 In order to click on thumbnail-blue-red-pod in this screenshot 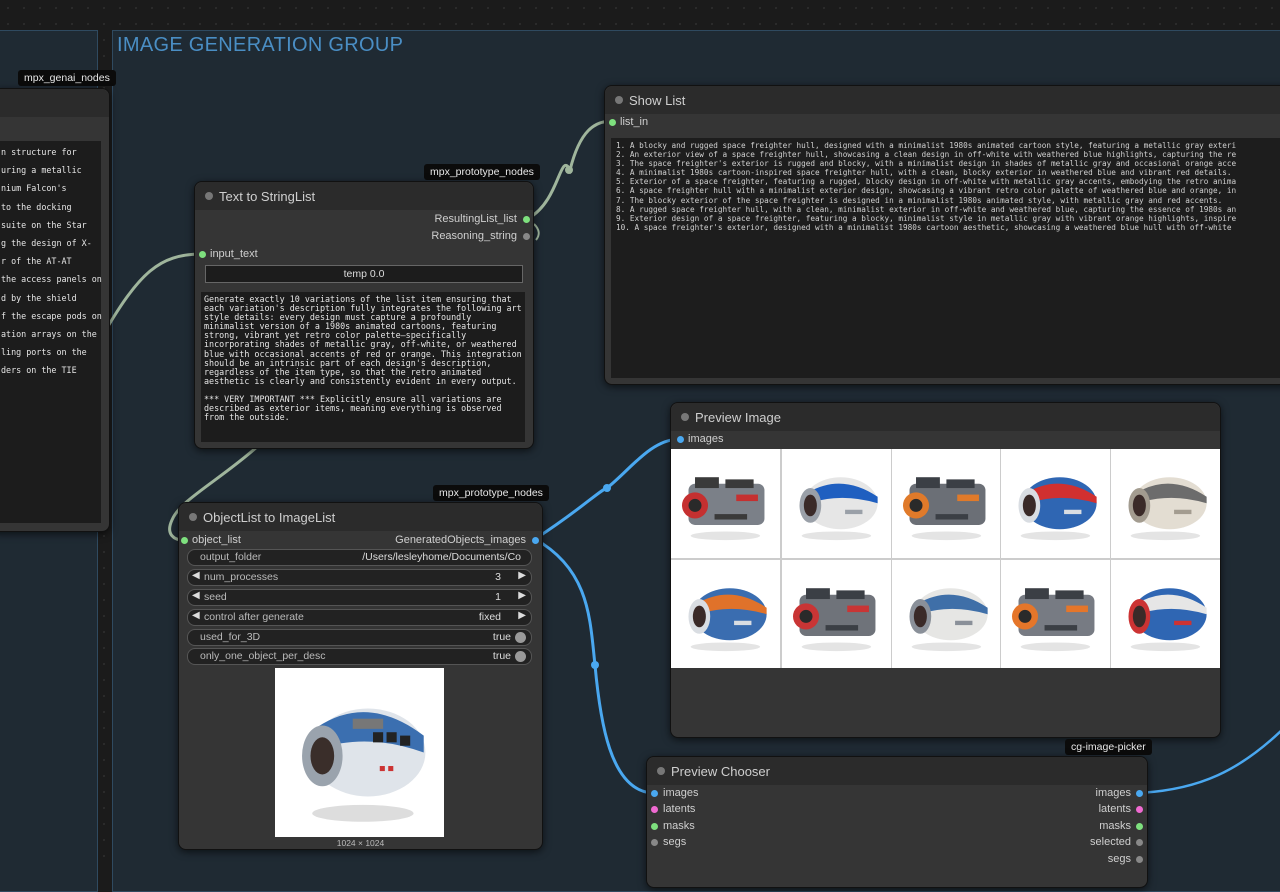, I will do `click(1056, 503)`.